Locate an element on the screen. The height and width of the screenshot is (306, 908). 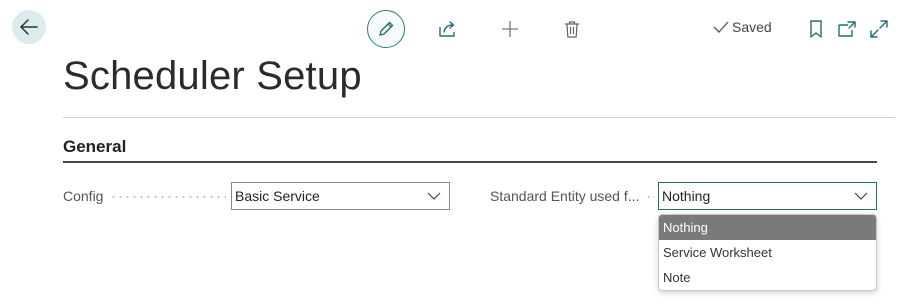
title-divider is located at coordinates (479, 117).